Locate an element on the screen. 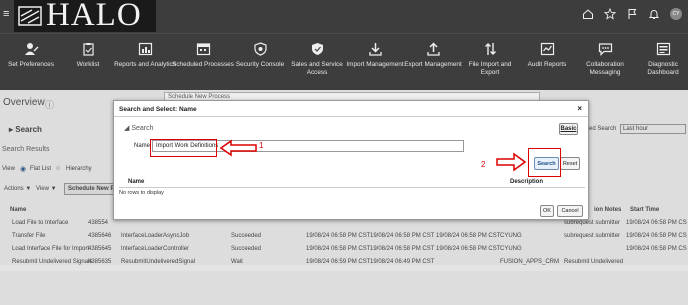  nav-label: Audit Reports is located at coordinates (547, 64).